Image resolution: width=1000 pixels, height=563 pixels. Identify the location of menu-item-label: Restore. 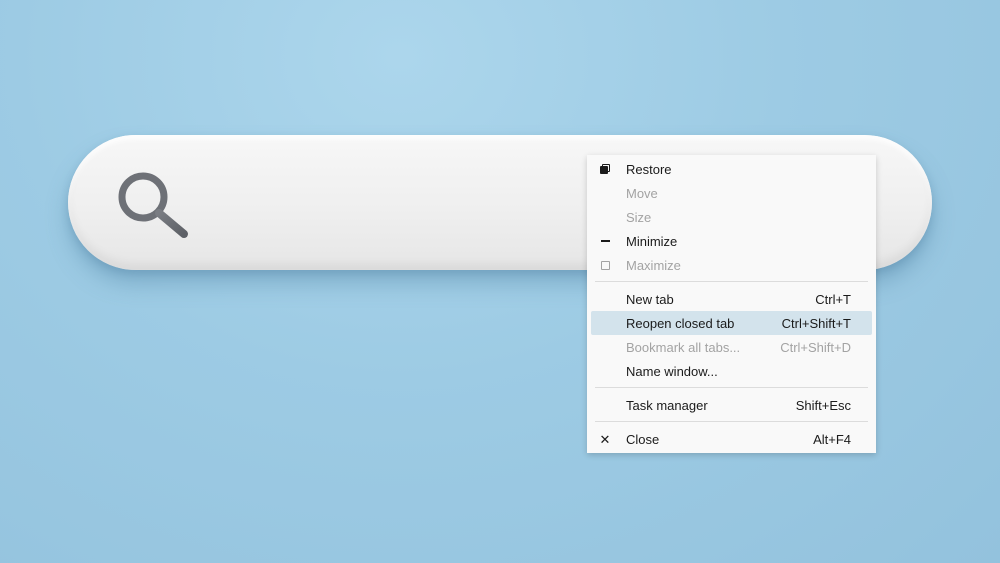
(649, 169).